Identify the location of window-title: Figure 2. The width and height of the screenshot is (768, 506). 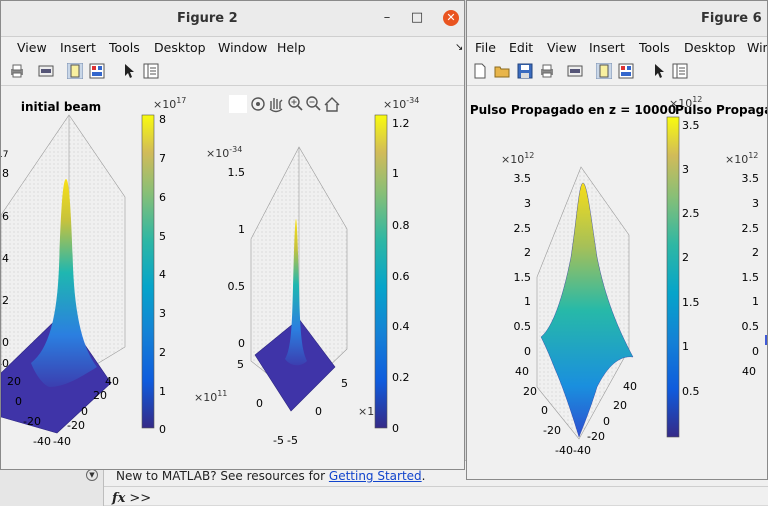
(207, 18).